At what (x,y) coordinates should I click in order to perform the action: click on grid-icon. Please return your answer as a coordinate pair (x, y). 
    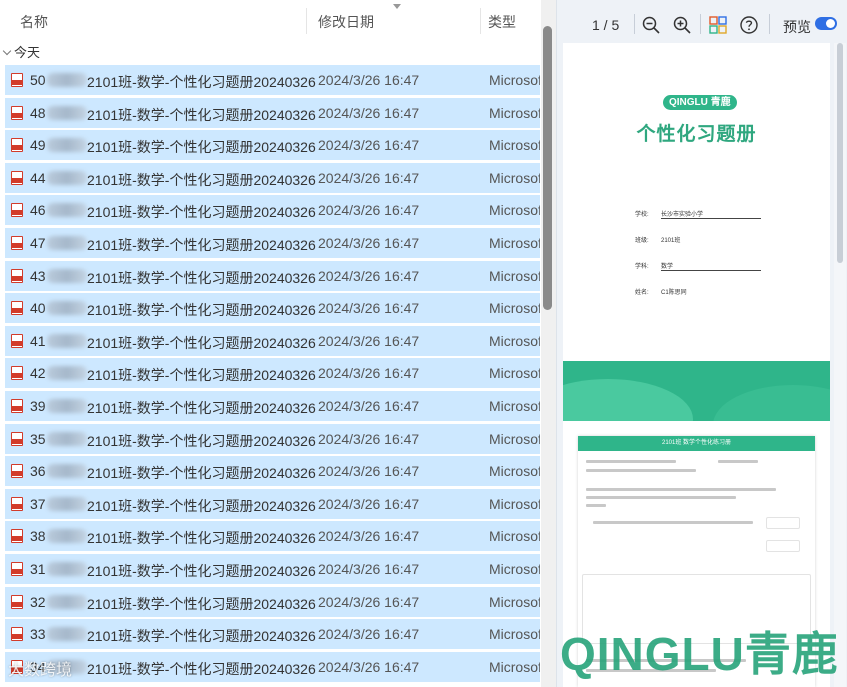
    Looking at the image, I should click on (718, 25).